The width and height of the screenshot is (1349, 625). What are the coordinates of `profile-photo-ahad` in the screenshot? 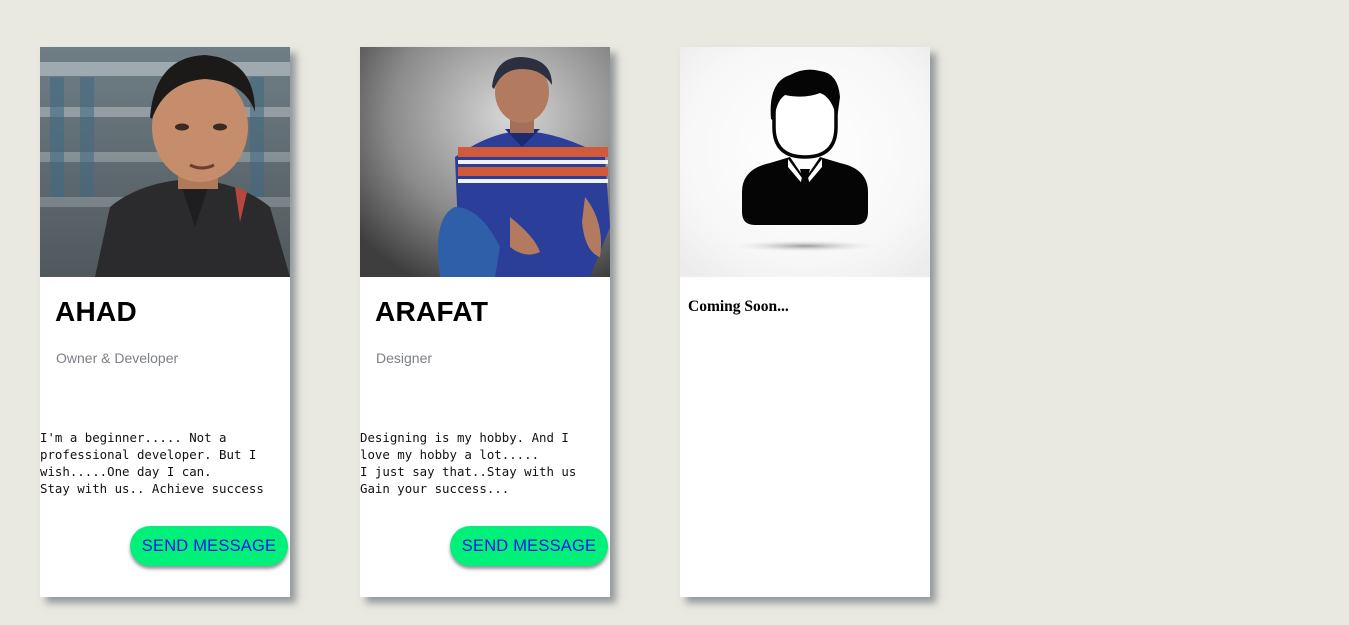 It's located at (165, 162).